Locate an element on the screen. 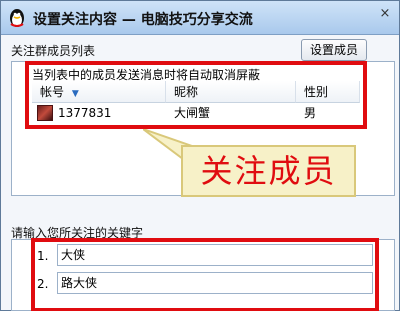  callout-label: 关注成员 is located at coordinates (268, 171).